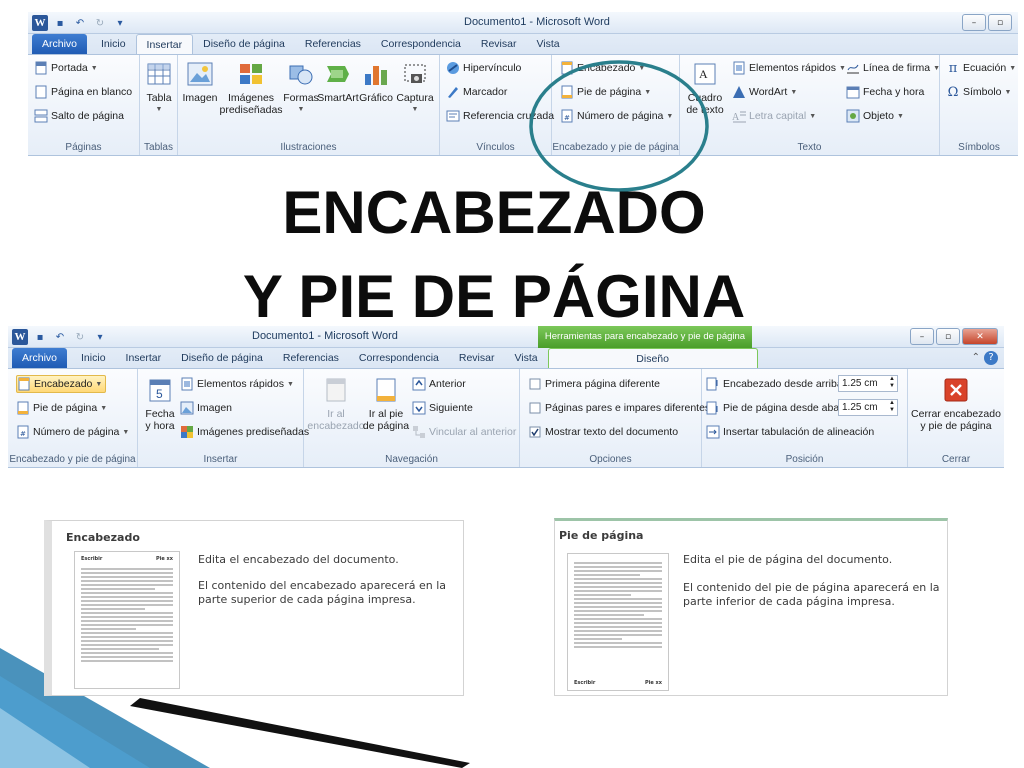  What do you see at coordinates (764, 92) in the screenshot?
I see `wordart-button: WordArt ▼` at bounding box center [764, 92].